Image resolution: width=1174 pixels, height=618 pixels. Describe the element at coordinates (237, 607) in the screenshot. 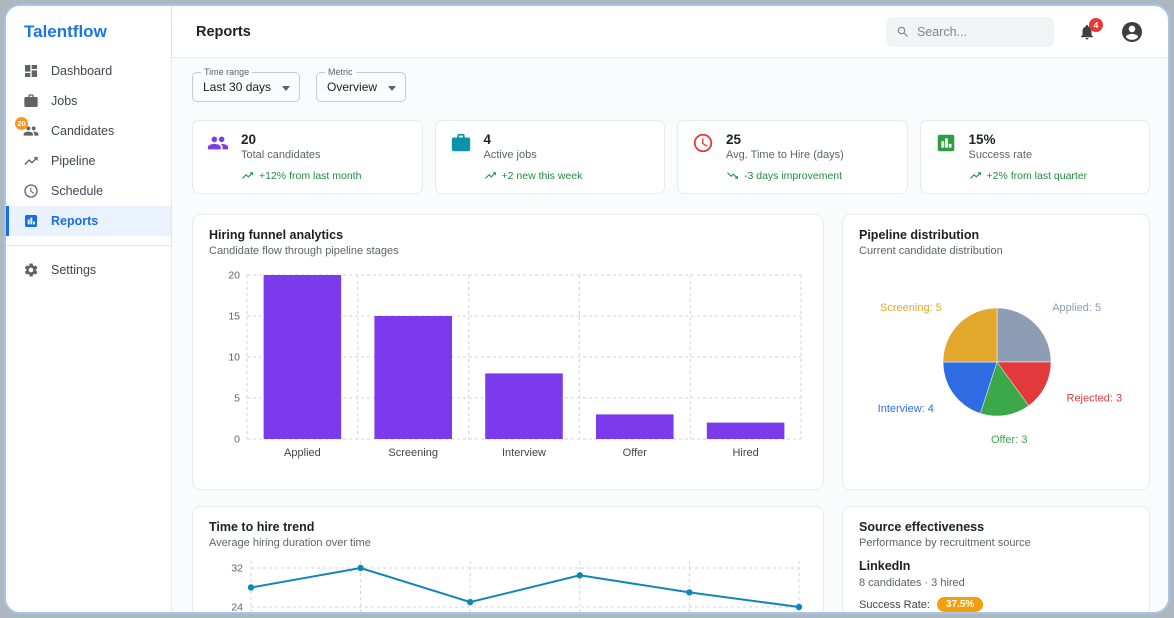

I see `svg-text: 24` at that location.